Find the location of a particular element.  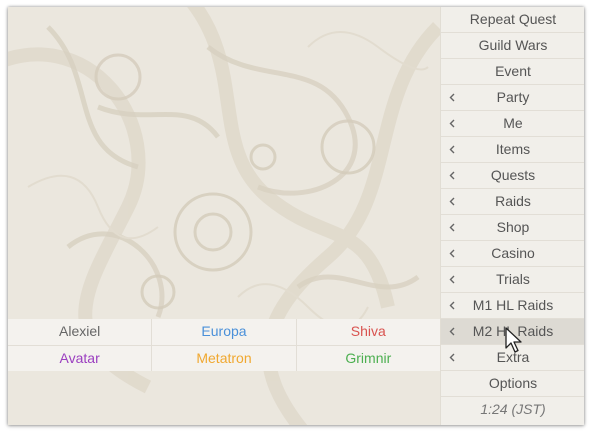

menu-item-label: Party is located at coordinates (513, 97).